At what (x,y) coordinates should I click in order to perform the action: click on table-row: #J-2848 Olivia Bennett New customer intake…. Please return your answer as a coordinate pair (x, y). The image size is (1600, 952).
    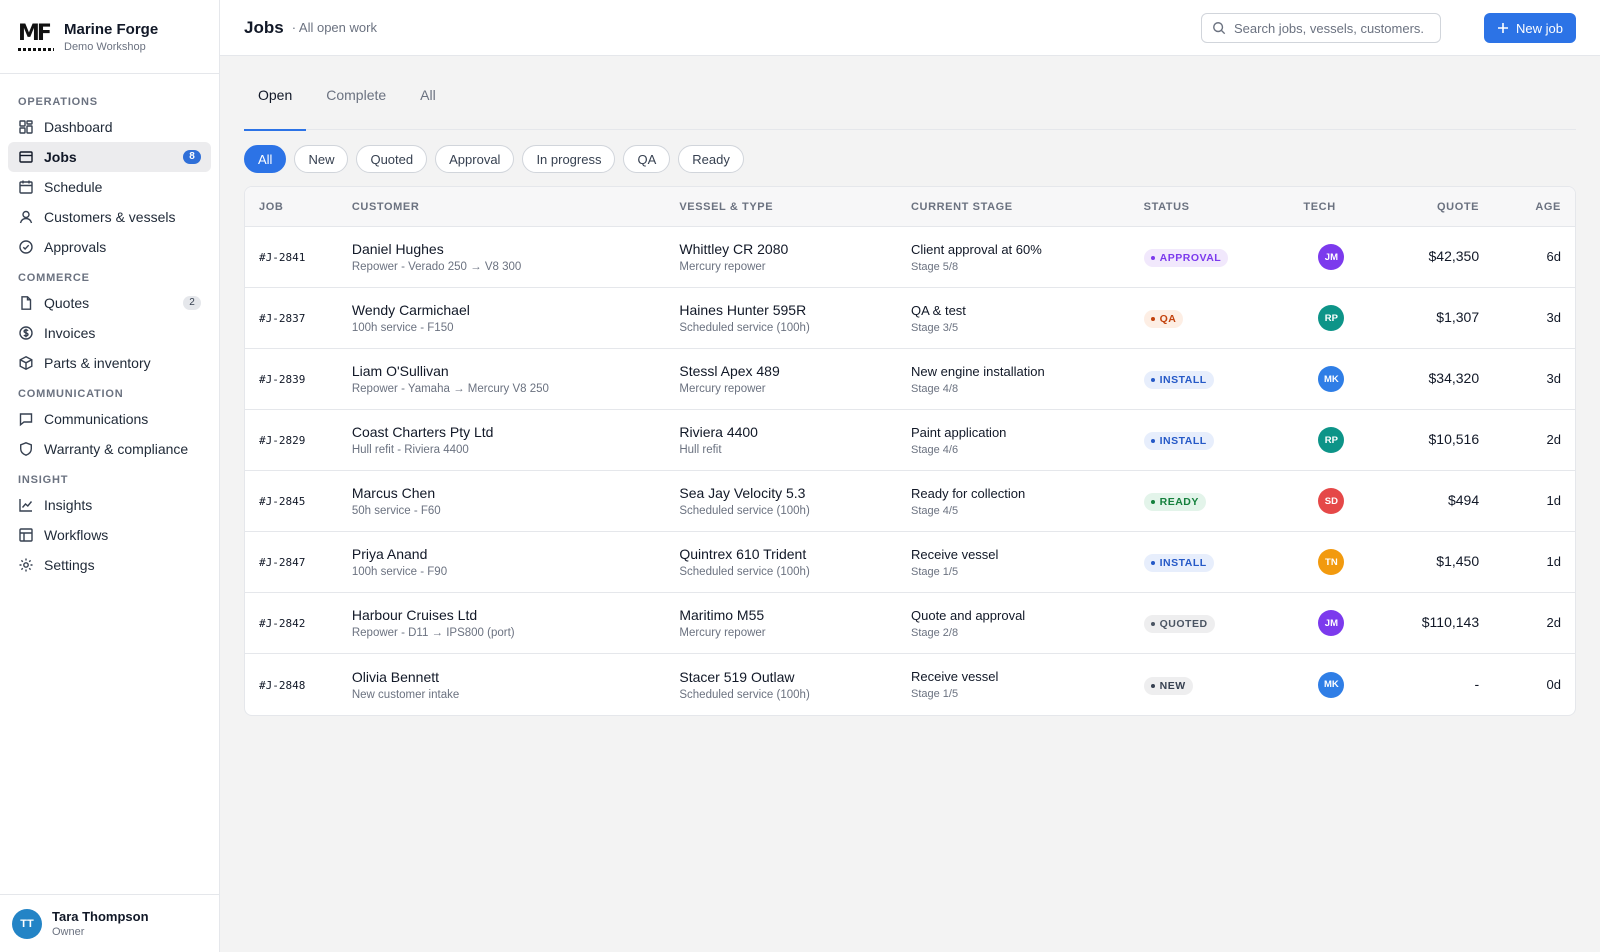
    Looking at the image, I should click on (910, 684).